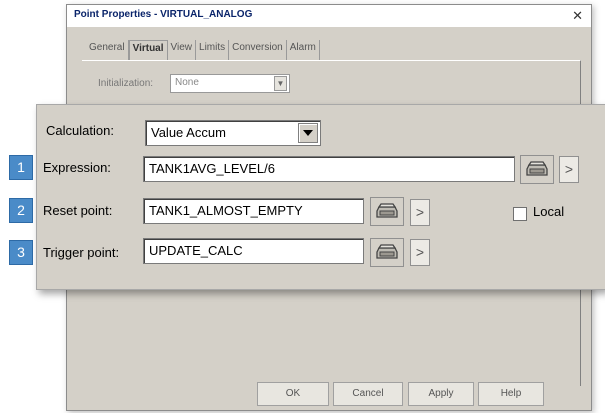  What do you see at coordinates (258, 50) in the screenshot?
I see `tab-conversion: Conversion` at bounding box center [258, 50].